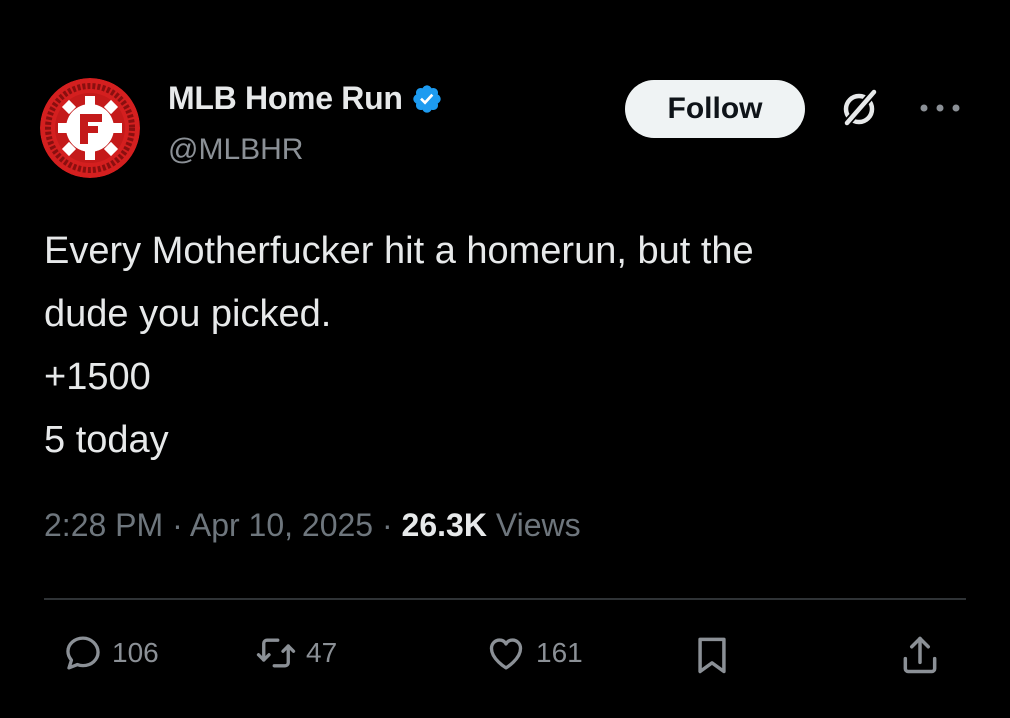 This screenshot has height=718, width=1010. Describe the element at coordinates (110, 653) in the screenshot. I see `reply-button: 106` at that location.